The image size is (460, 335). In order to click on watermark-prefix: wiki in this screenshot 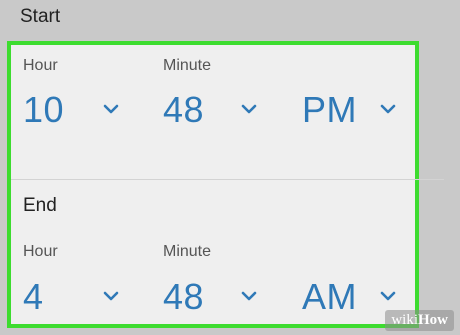, I will do `click(404, 320)`.